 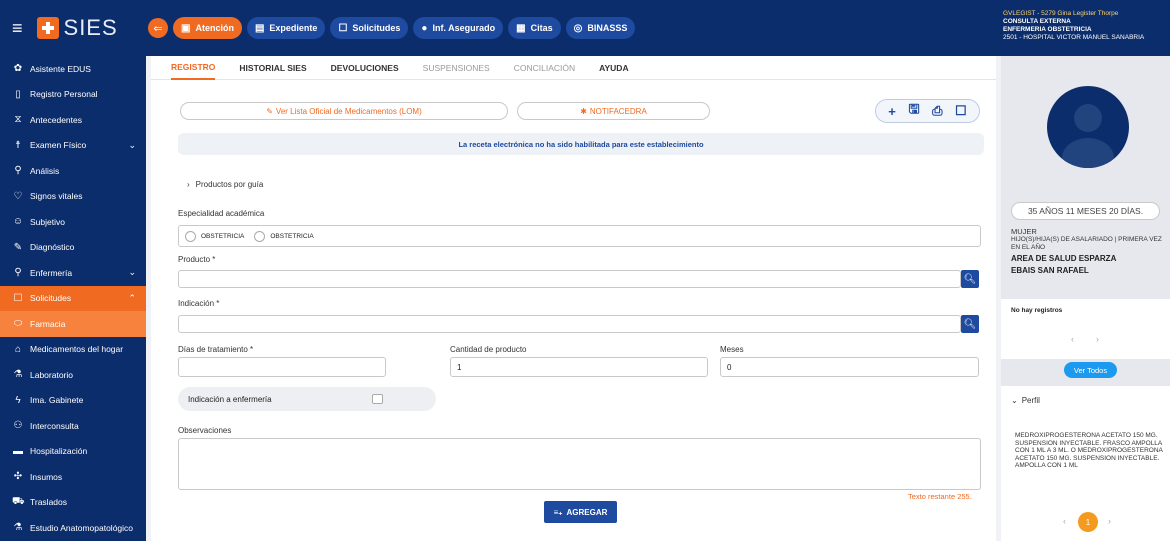 What do you see at coordinates (216, 349) in the screenshot?
I see `dias-label: Días de tratamiento *` at bounding box center [216, 349].